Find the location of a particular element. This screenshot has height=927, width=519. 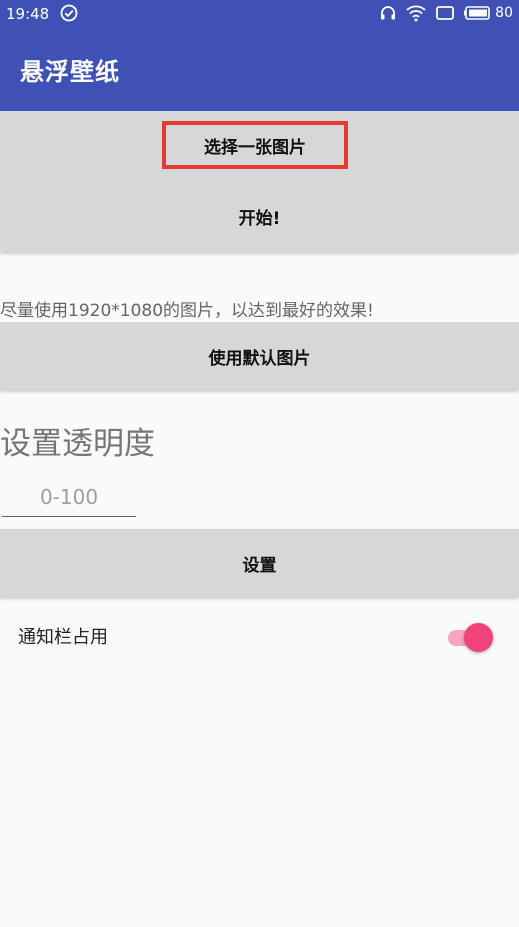

notification-switch is located at coordinates (473, 636).